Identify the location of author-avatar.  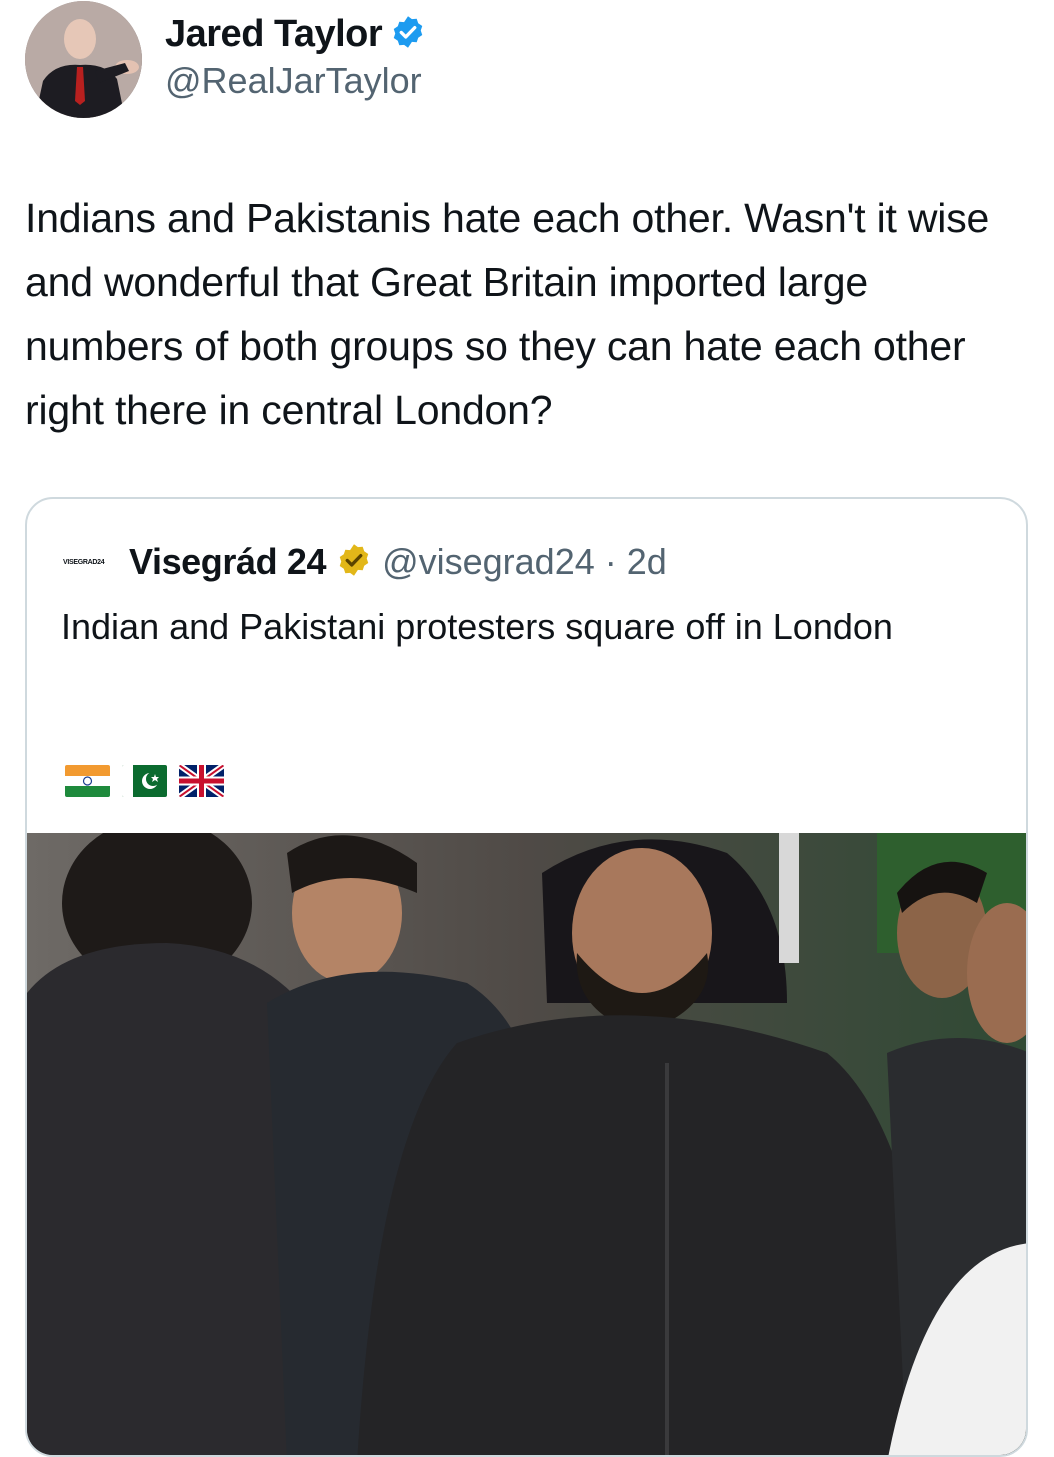
(83, 59).